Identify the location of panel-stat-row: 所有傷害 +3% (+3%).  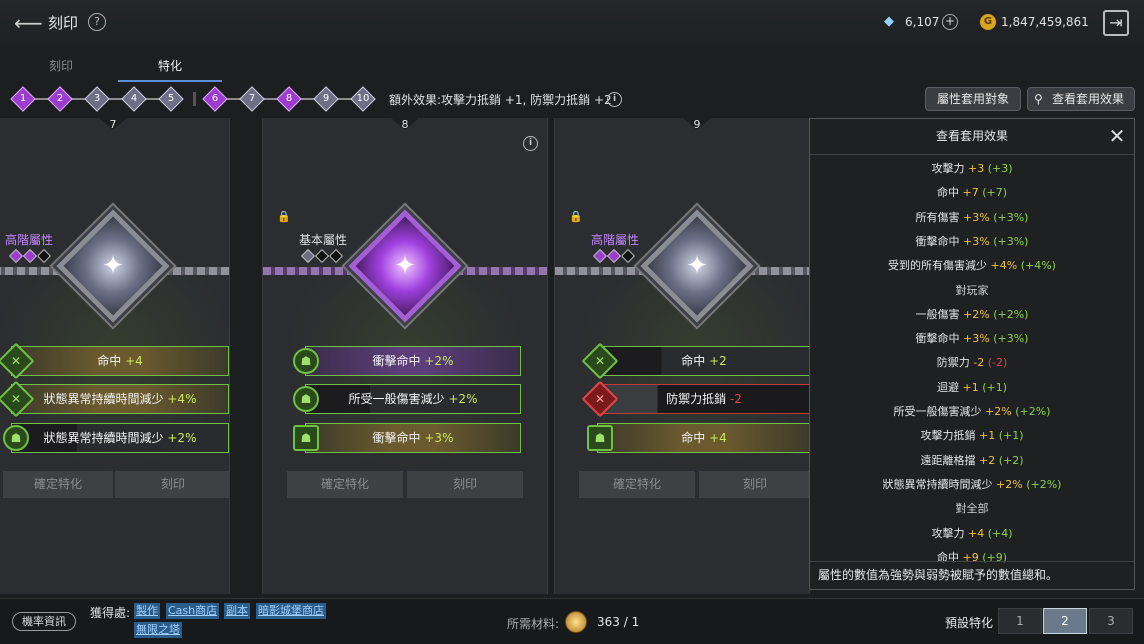
(972, 218).